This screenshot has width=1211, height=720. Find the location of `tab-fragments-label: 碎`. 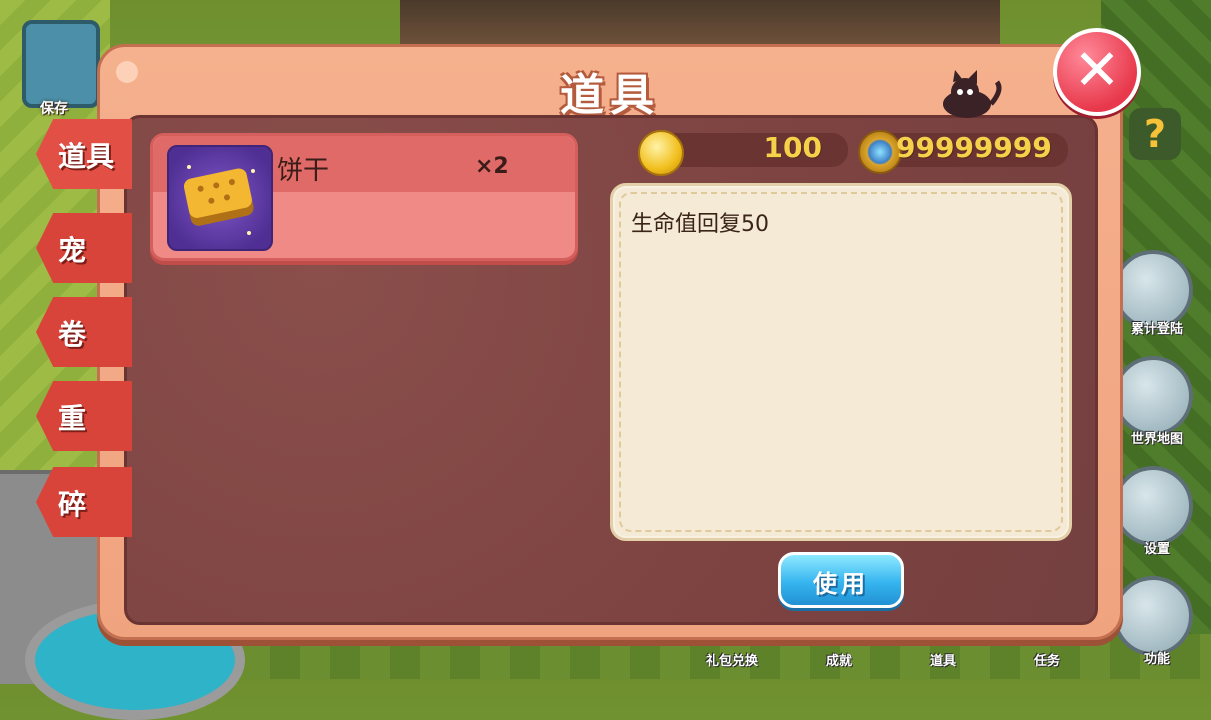

tab-fragments-label: 碎 is located at coordinates (72, 504).